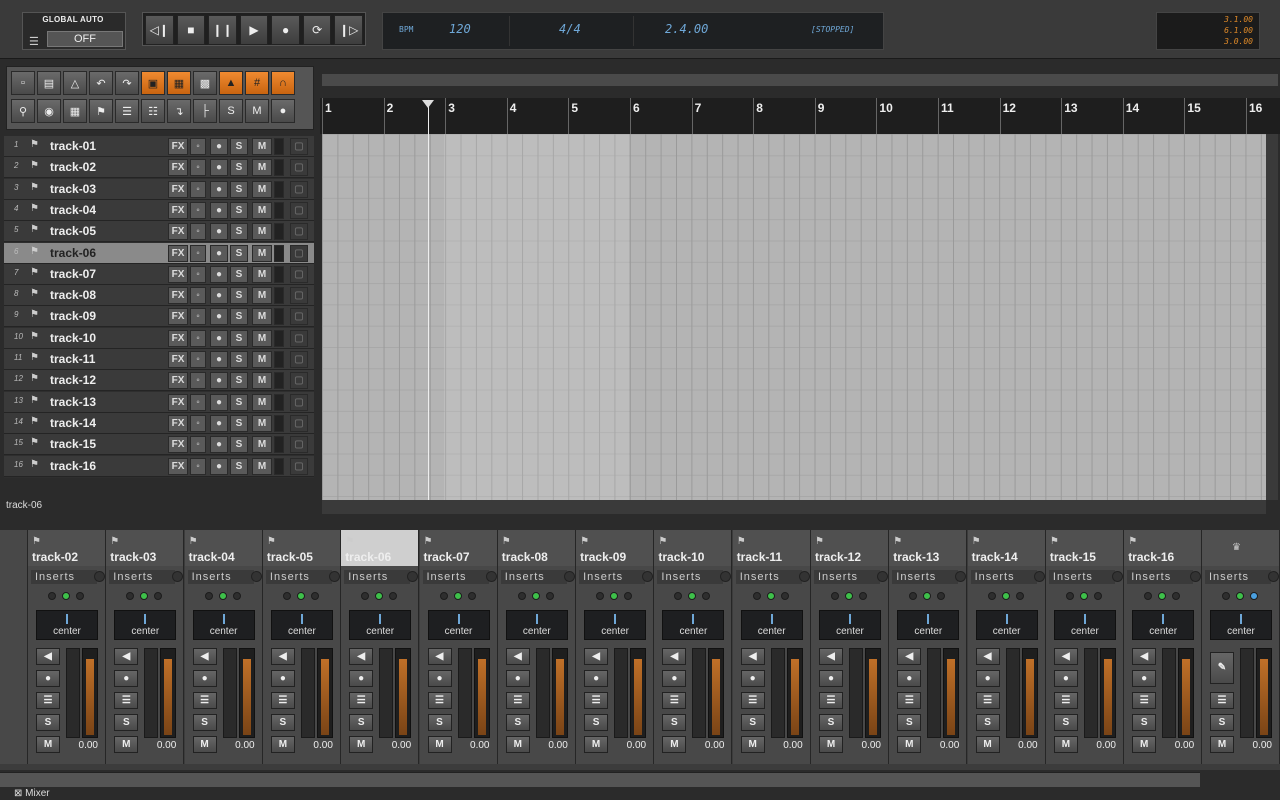 The height and width of the screenshot is (800, 1280). Describe the element at coordinates (23, 83) in the screenshot. I see `new-file-icon: ▫` at that location.